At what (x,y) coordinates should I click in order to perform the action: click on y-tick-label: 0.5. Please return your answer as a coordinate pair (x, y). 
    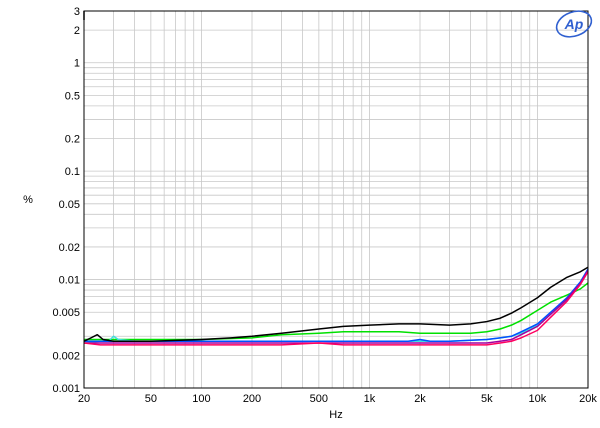
    Looking at the image, I should click on (72, 96).